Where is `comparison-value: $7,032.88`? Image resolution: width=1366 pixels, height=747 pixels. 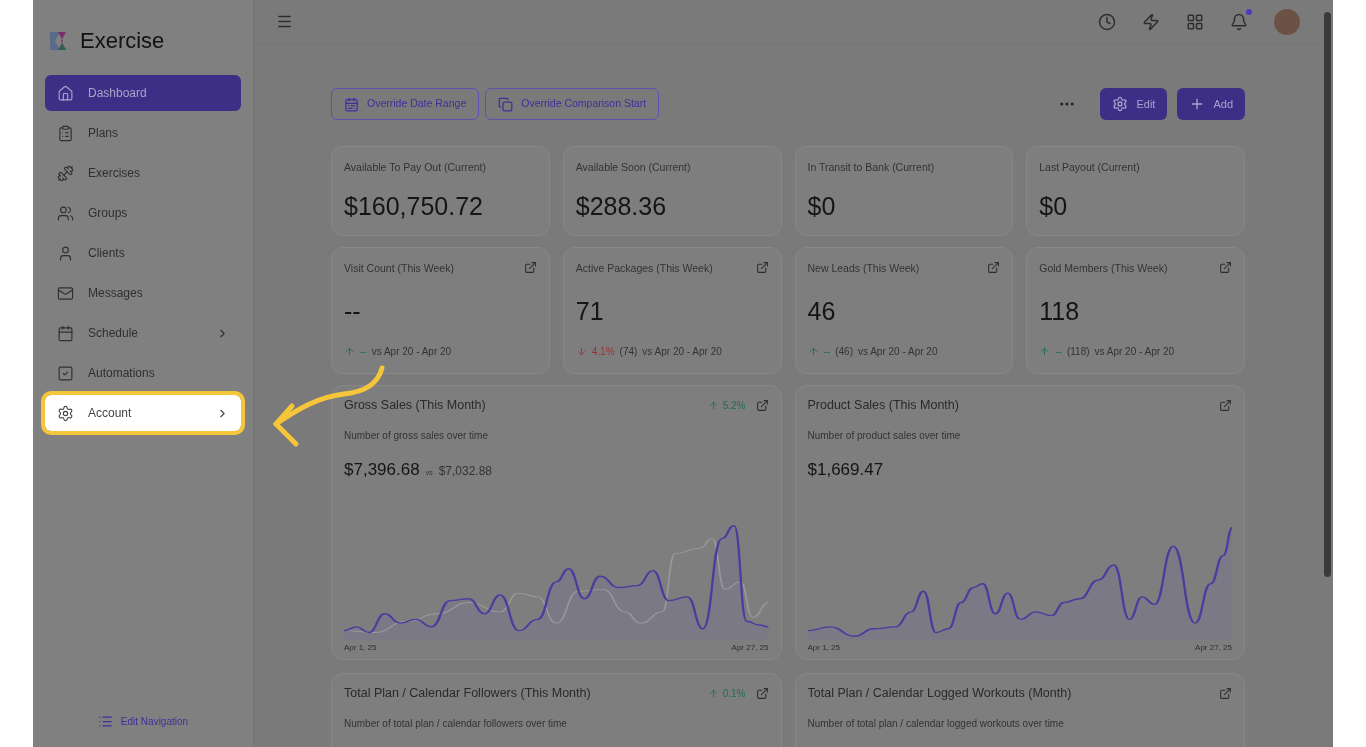
comparison-value: $7,032.88 is located at coordinates (465, 471).